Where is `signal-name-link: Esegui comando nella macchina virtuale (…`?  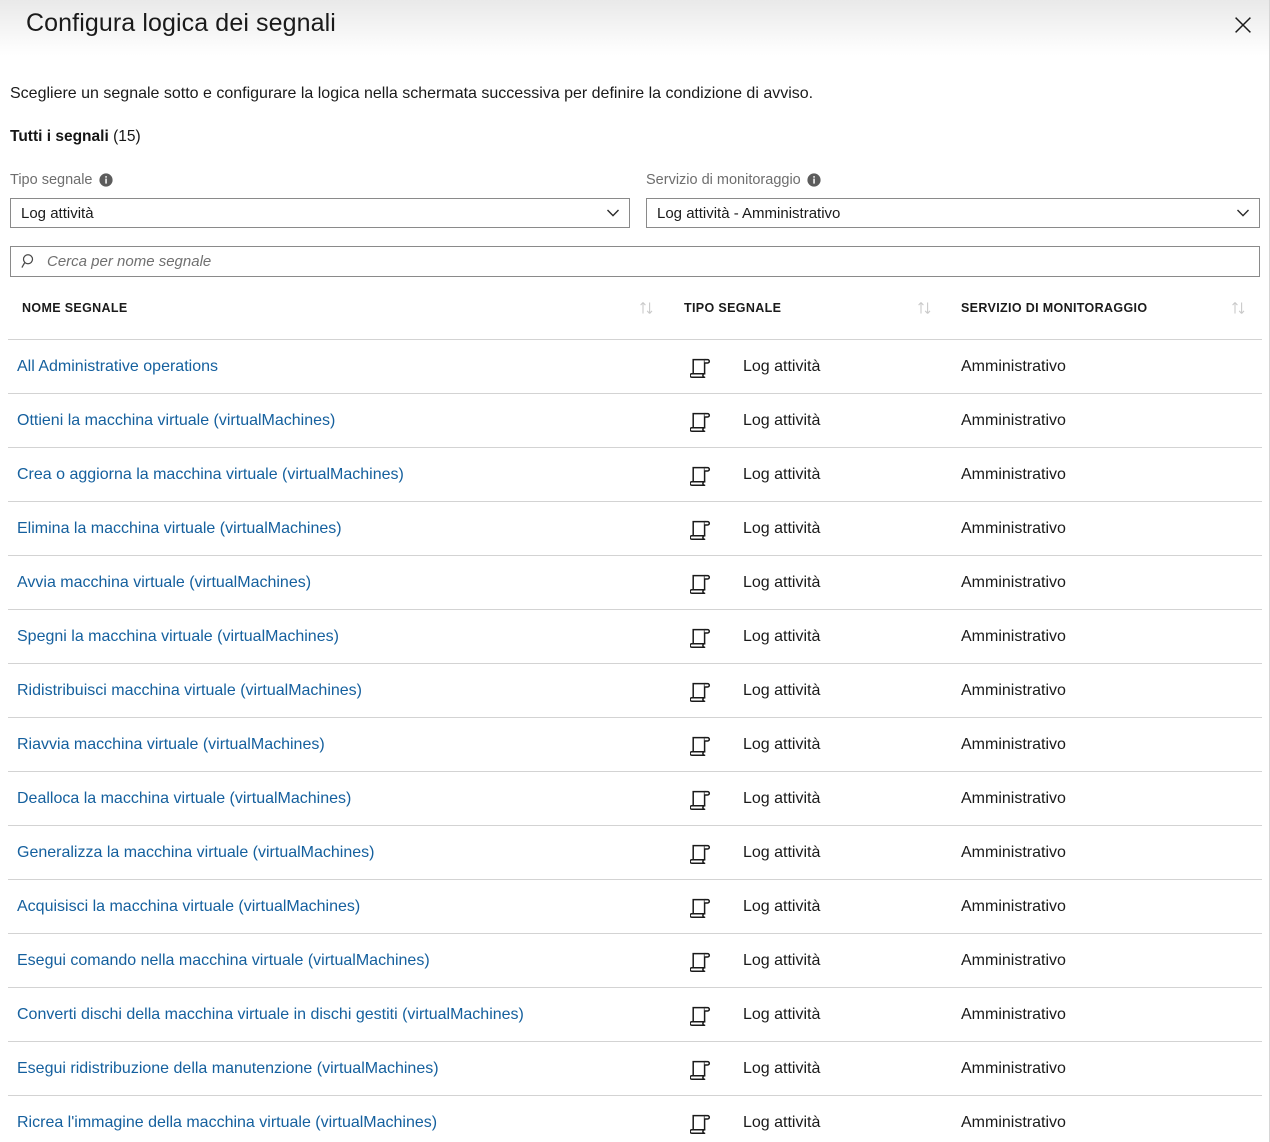 signal-name-link: Esegui comando nella macchina virtuale (… is located at coordinates (223, 960).